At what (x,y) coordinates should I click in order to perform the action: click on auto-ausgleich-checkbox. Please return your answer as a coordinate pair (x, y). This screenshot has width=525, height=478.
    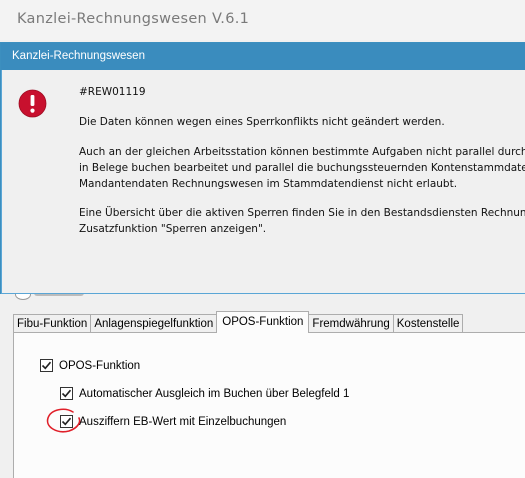
    Looking at the image, I should click on (66, 393).